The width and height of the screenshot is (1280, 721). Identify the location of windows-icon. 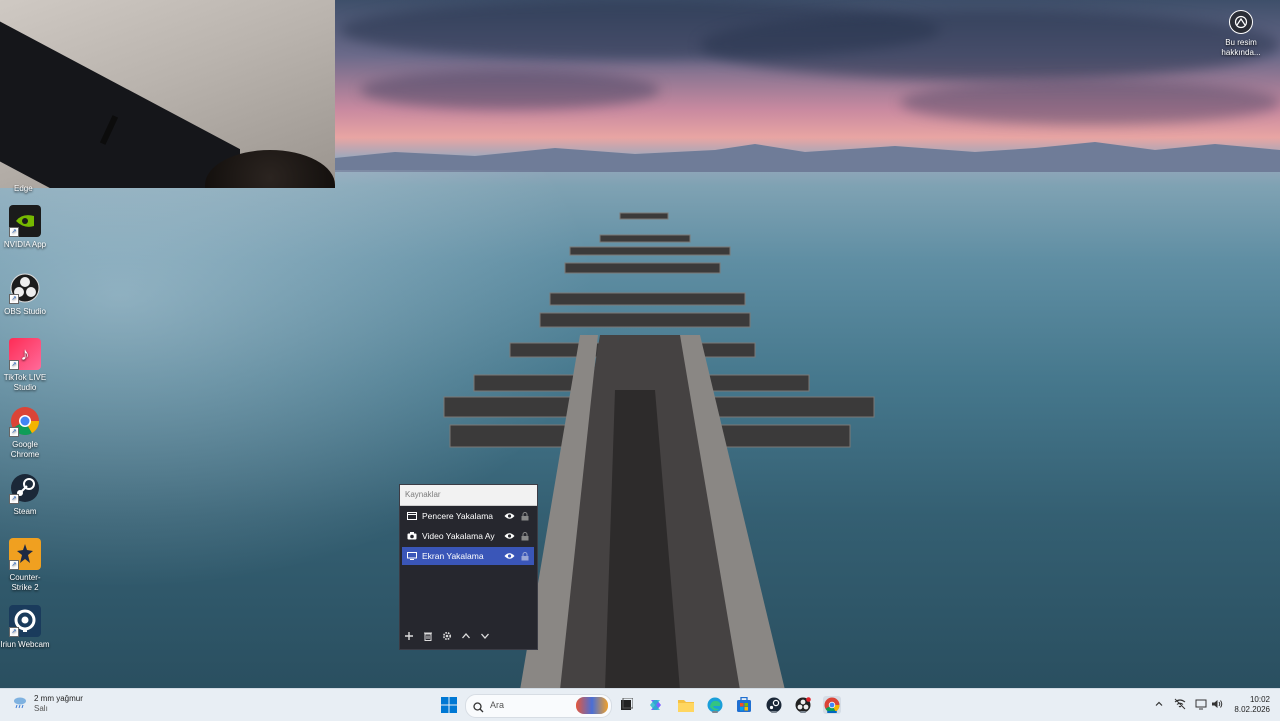
(449, 705).